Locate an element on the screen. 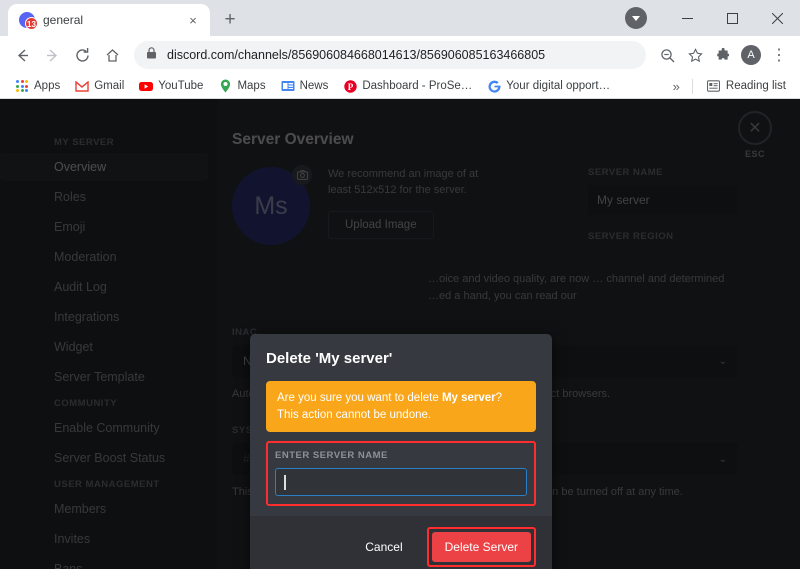 The height and width of the screenshot is (569, 800). sidebar-item-label: Widget is located at coordinates (73, 347).